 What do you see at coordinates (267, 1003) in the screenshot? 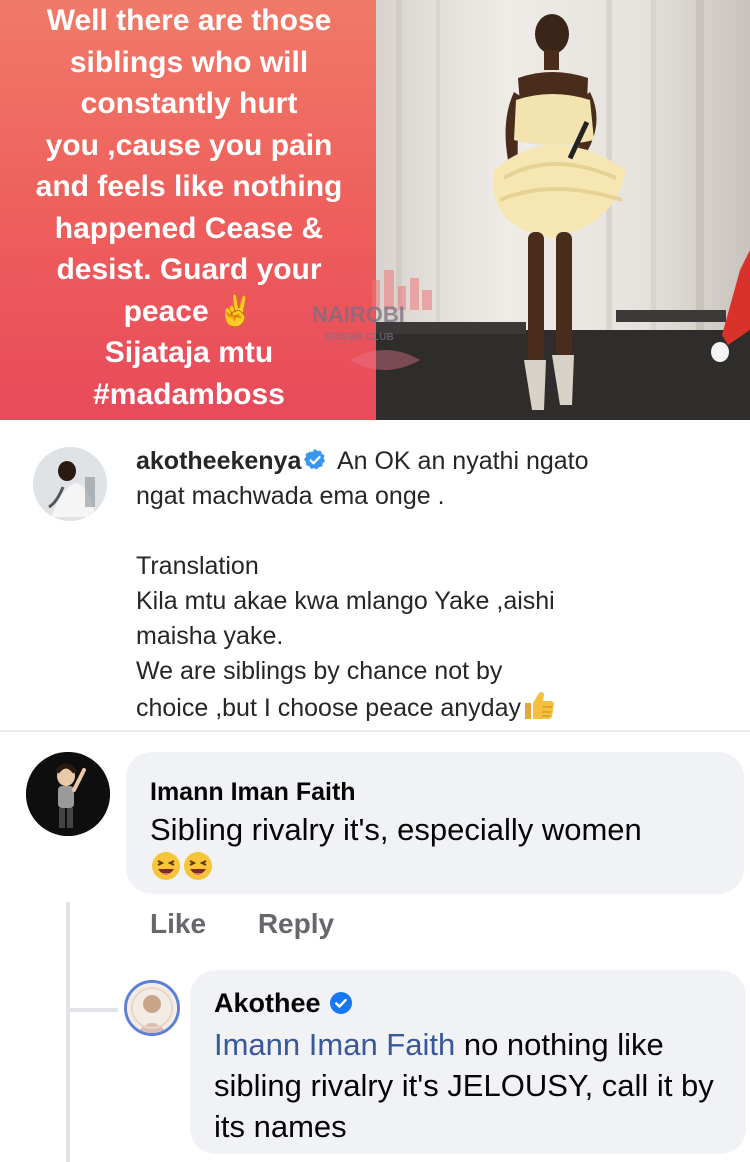
I see `reply-author: Akothee` at bounding box center [267, 1003].